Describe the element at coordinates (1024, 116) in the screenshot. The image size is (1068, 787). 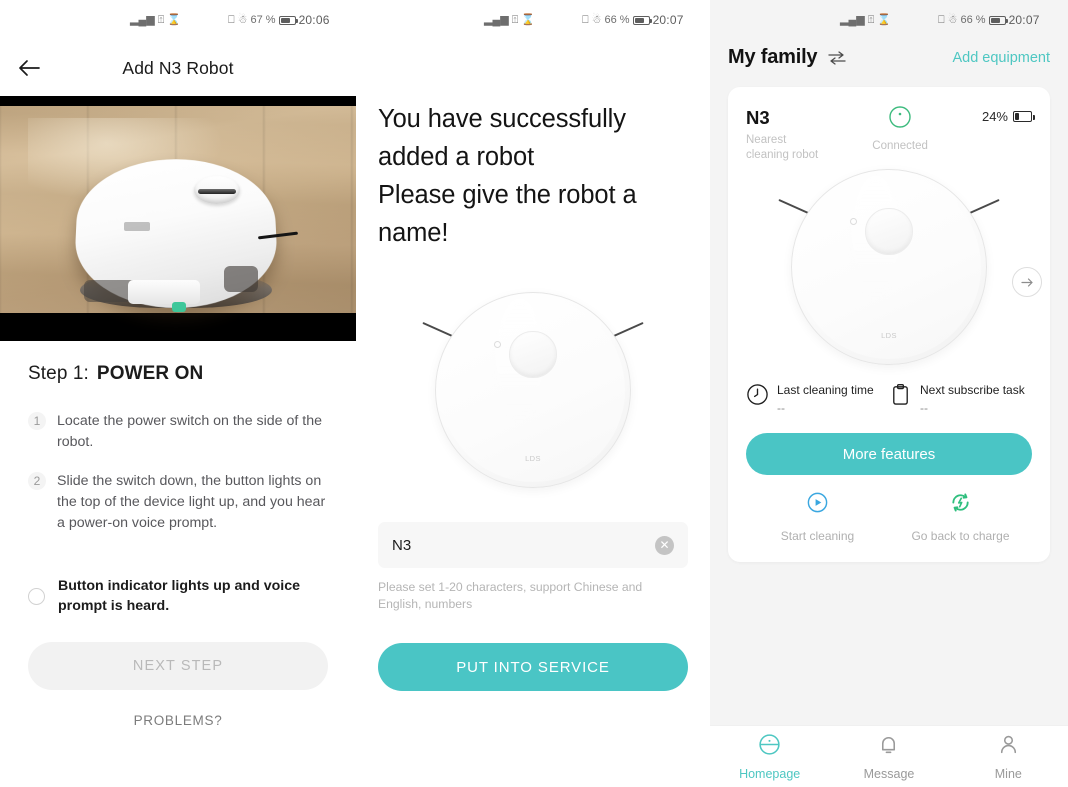
I see `battery-icon` at that location.